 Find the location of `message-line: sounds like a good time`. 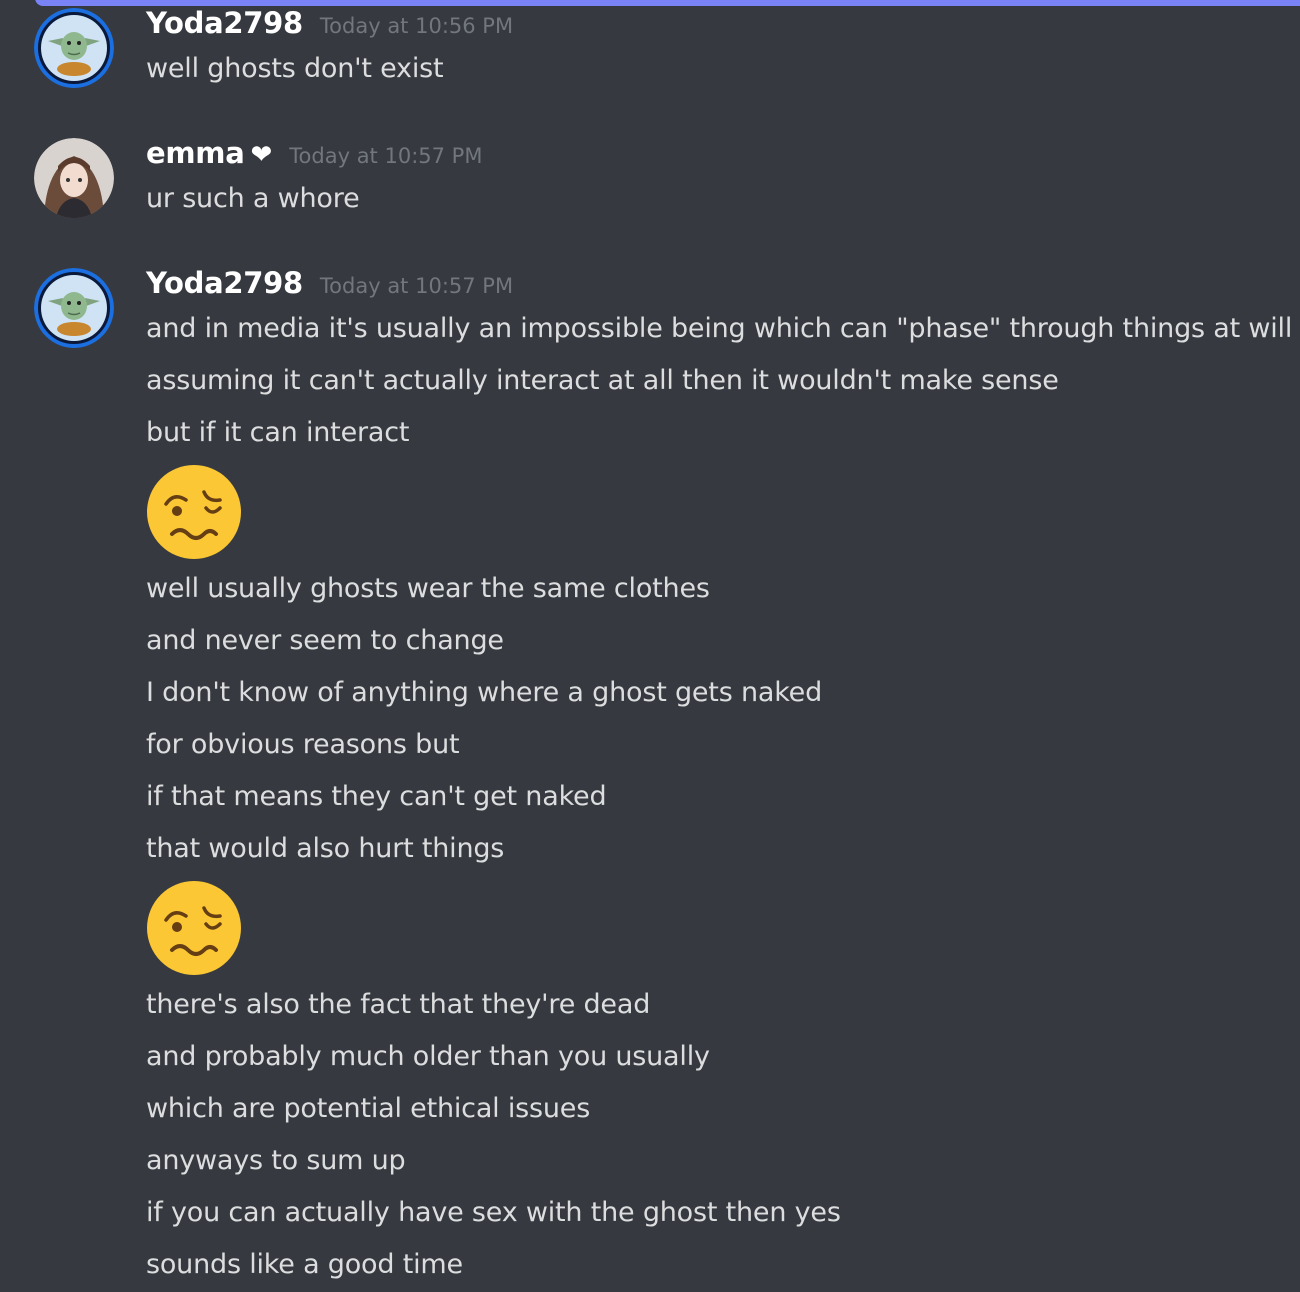

message-line: sounds like a good time is located at coordinates (304, 1264).